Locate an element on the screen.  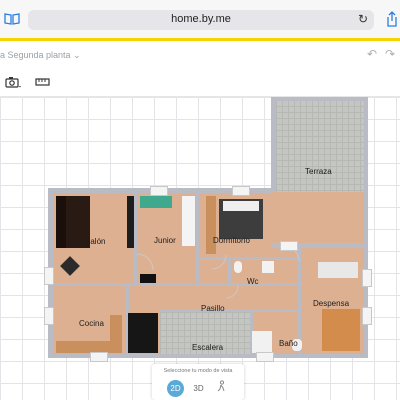
floor-selector: a Segunda planta ⌄ is located at coordinates (40, 55).